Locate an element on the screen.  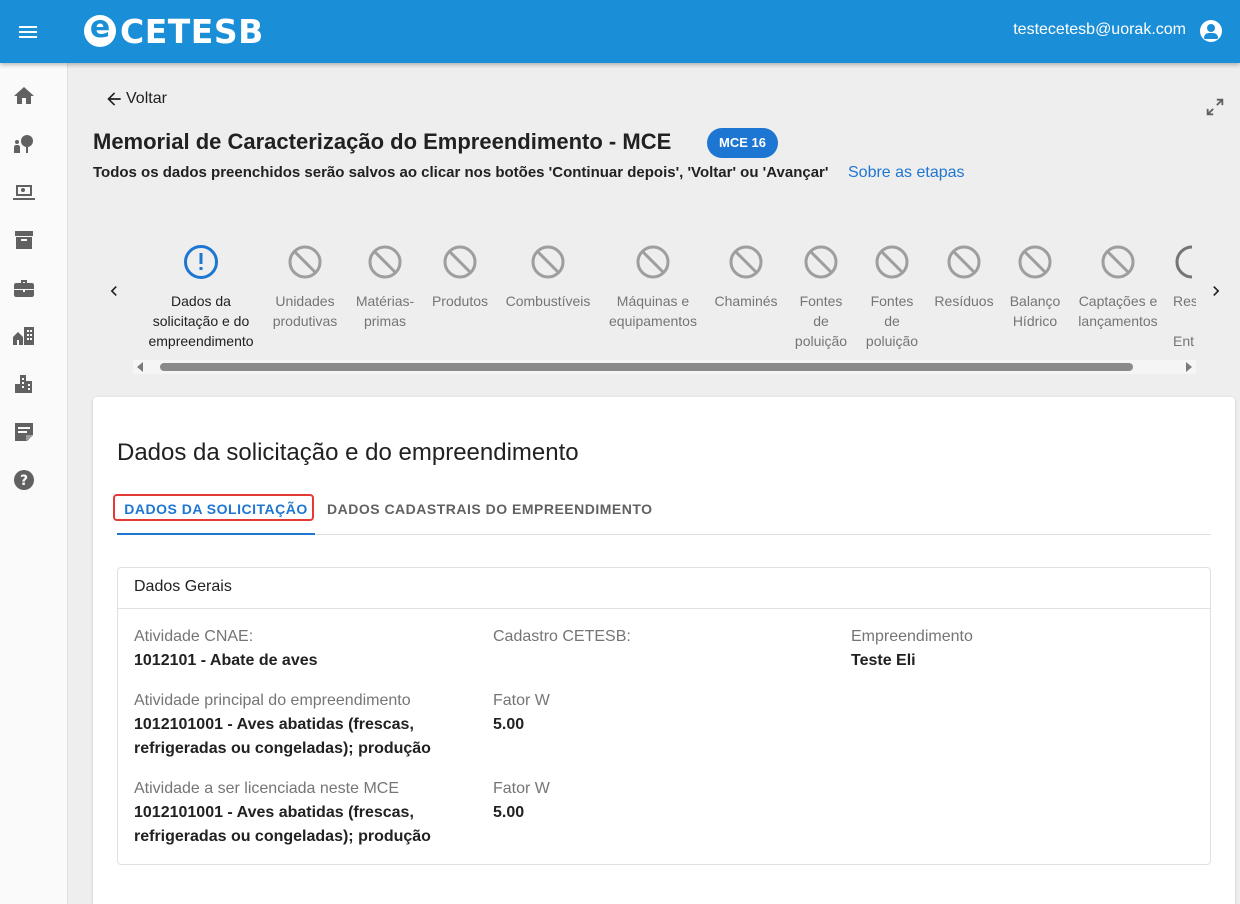
card-title: Dados da solicitação e do empreendimento is located at coordinates (348, 452).